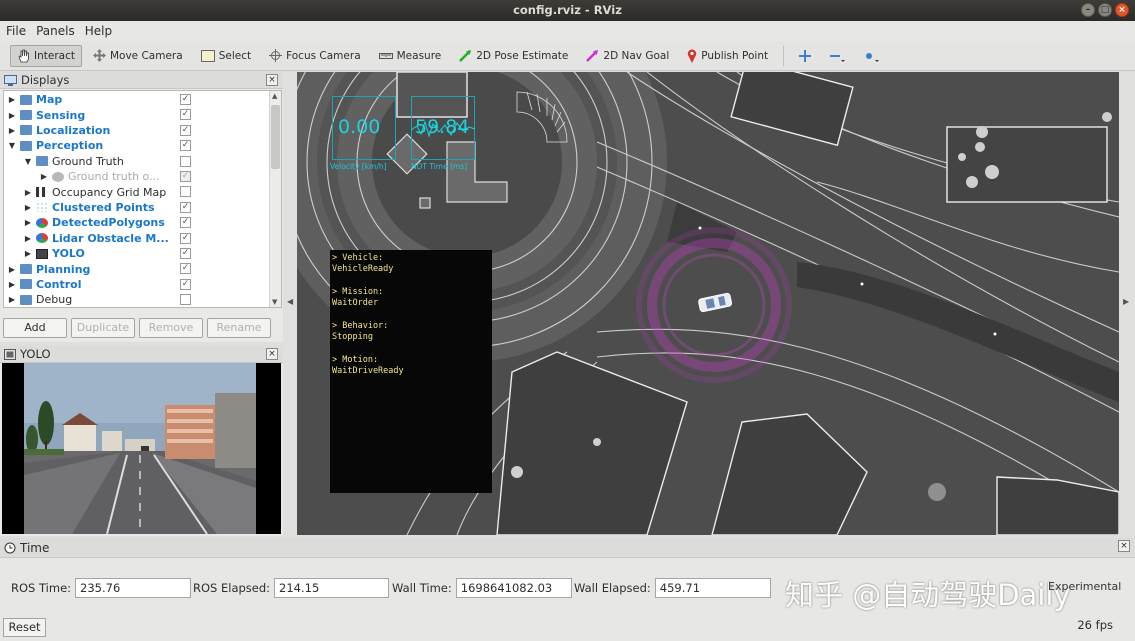  Describe the element at coordinates (73, 130) in the screenshot. I see `display-item-label: Localization` at that location.